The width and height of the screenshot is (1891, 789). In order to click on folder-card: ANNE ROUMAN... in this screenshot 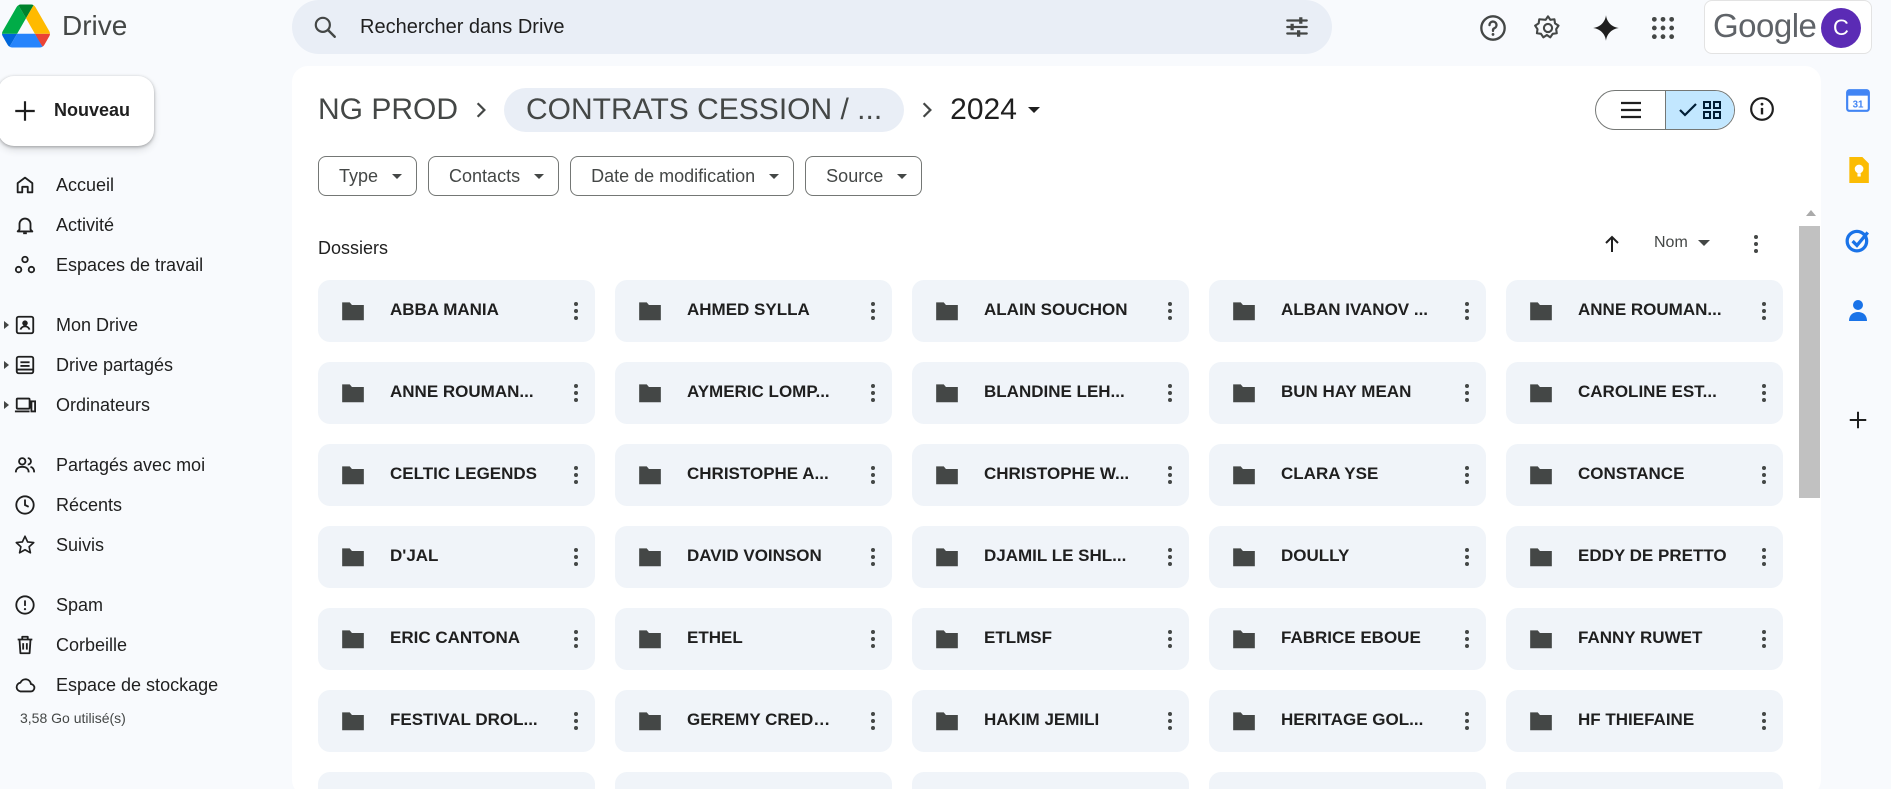, I will do `click(1644, 311)`.